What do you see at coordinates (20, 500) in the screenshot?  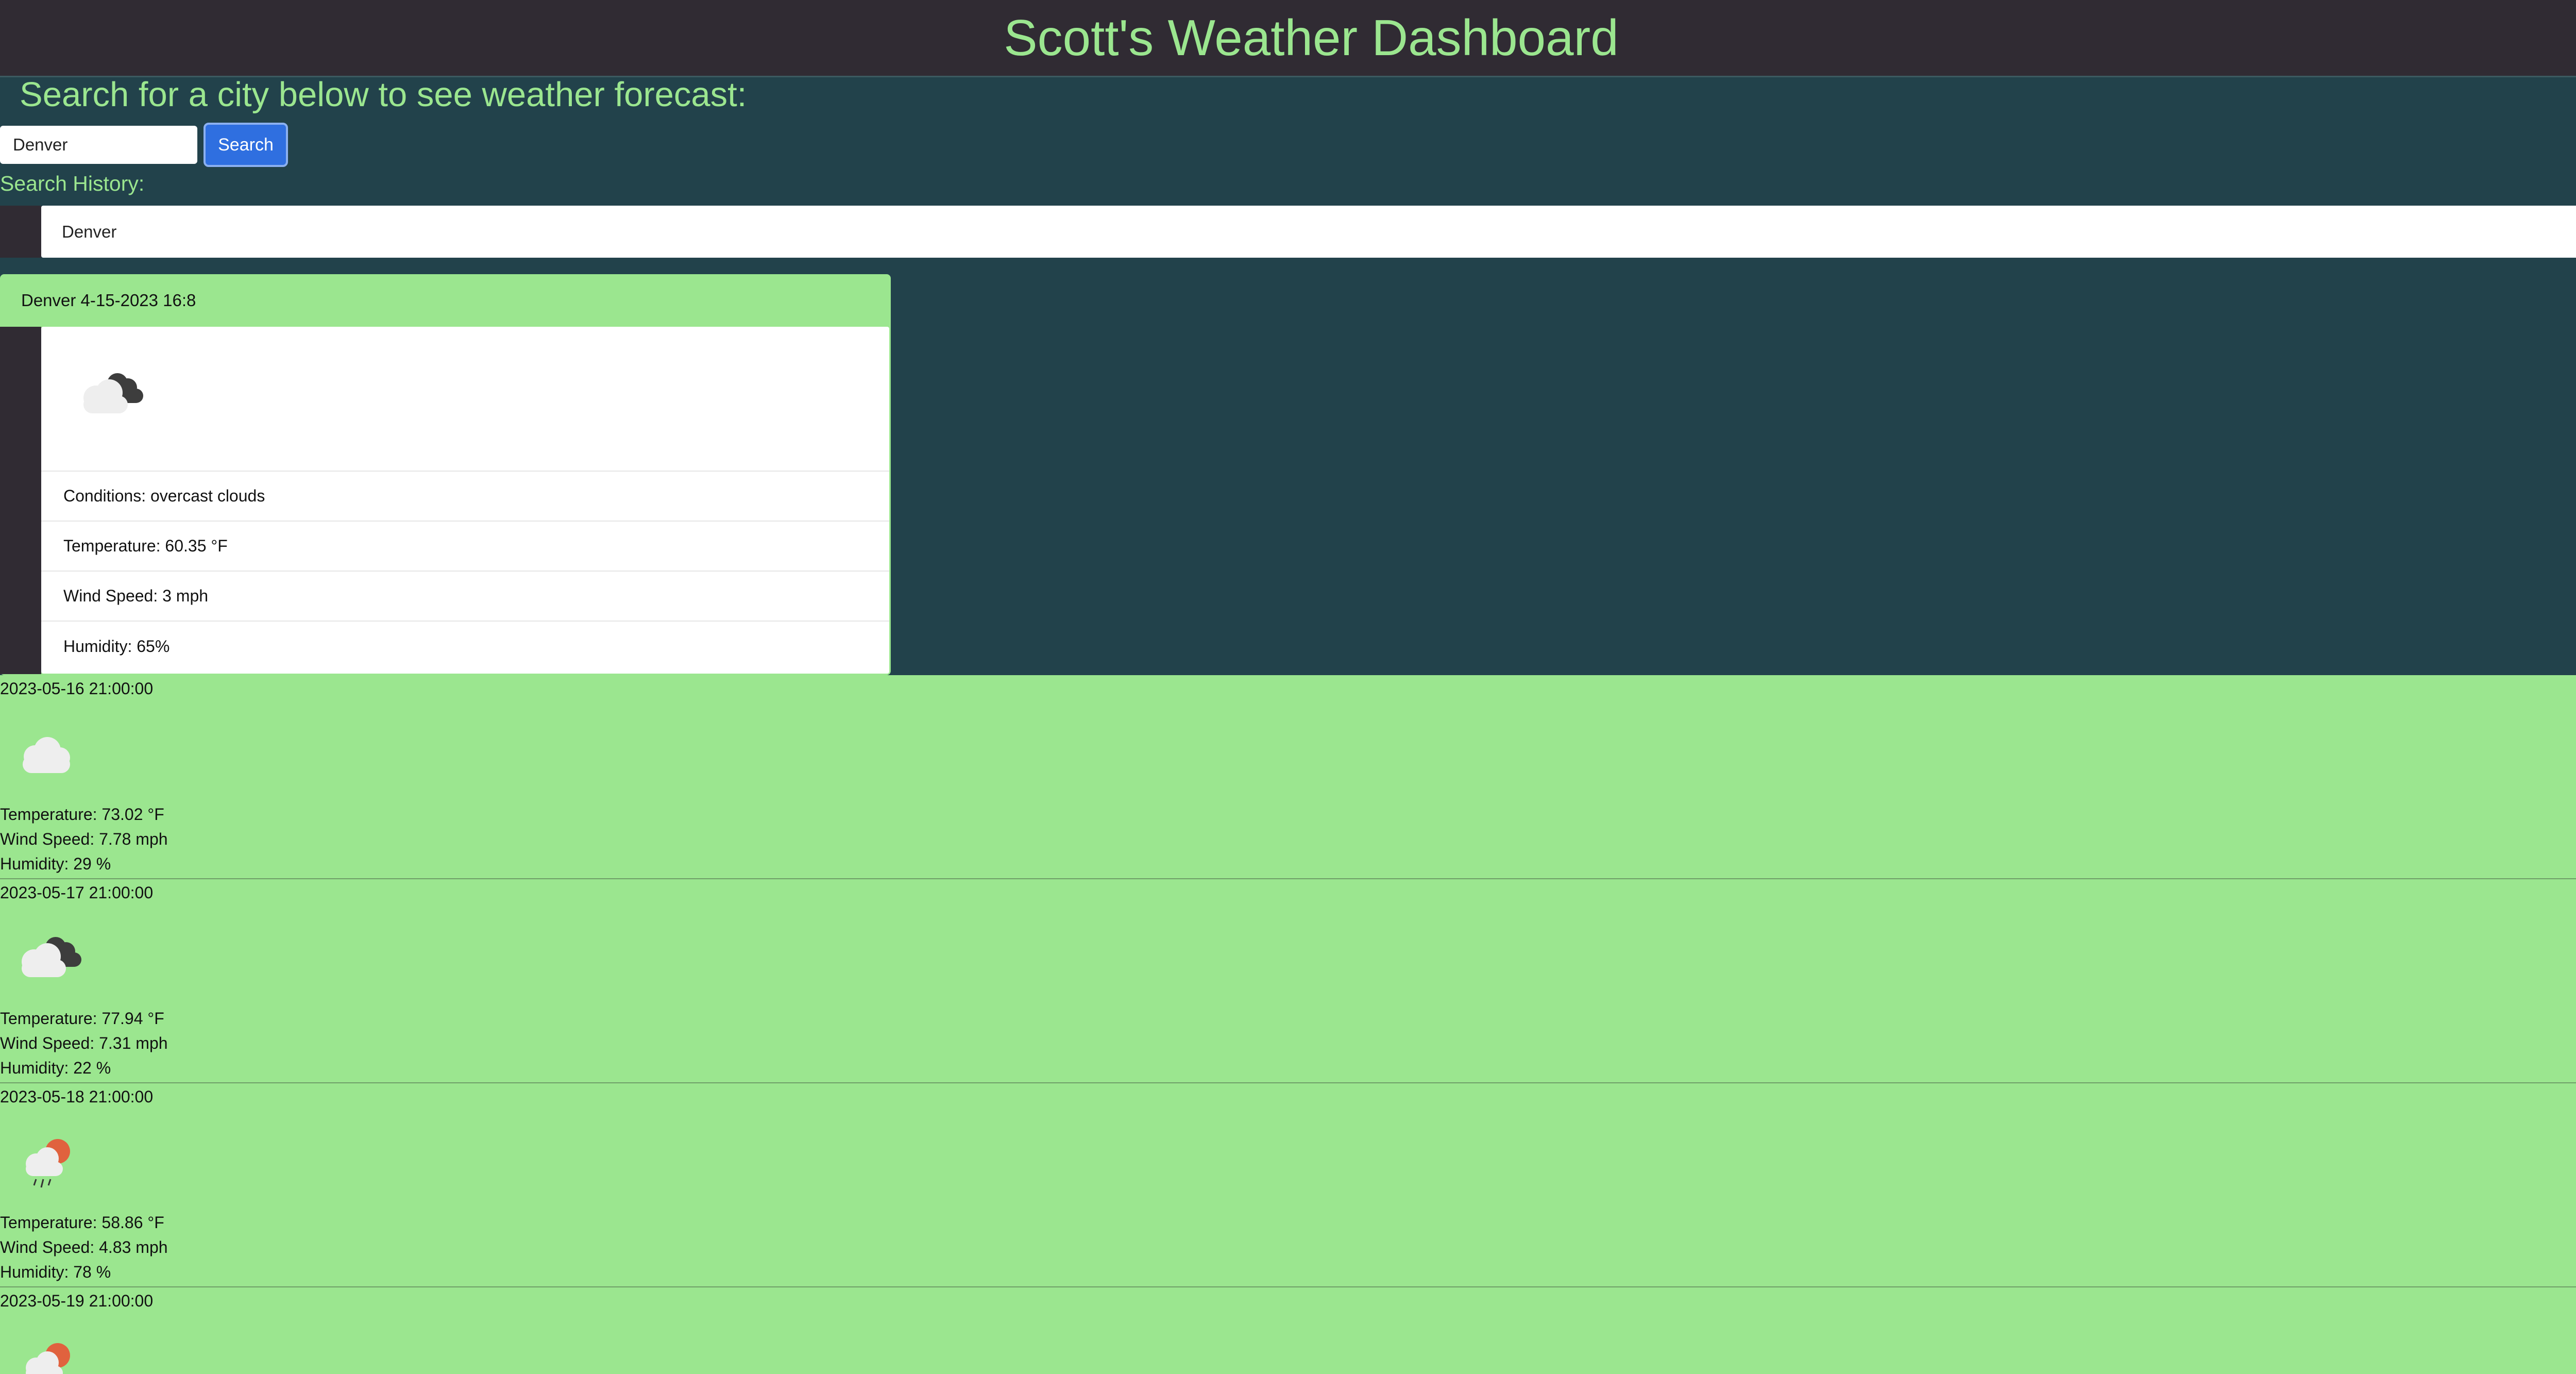 I see `card-side-strip` at bounding box center [20, 500].